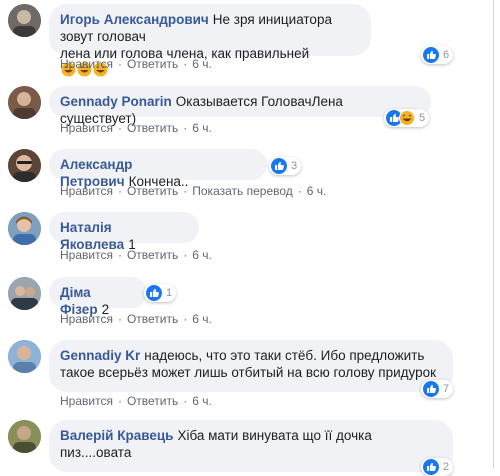  Describe the element at coordinates (100, 355) in the screenshot. I see `comment-author: Gennadiy Kr` at that location.